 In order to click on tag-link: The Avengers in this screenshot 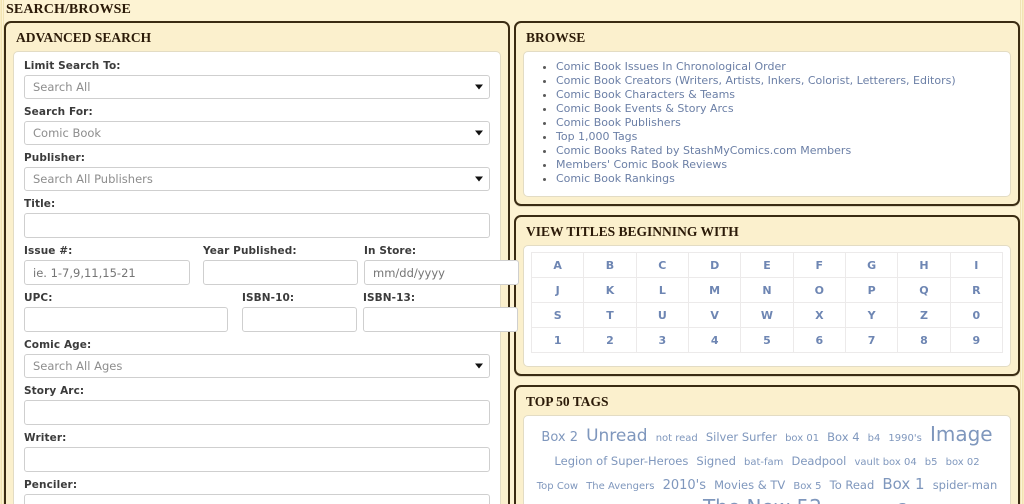, I will do `click(620, 486)`.